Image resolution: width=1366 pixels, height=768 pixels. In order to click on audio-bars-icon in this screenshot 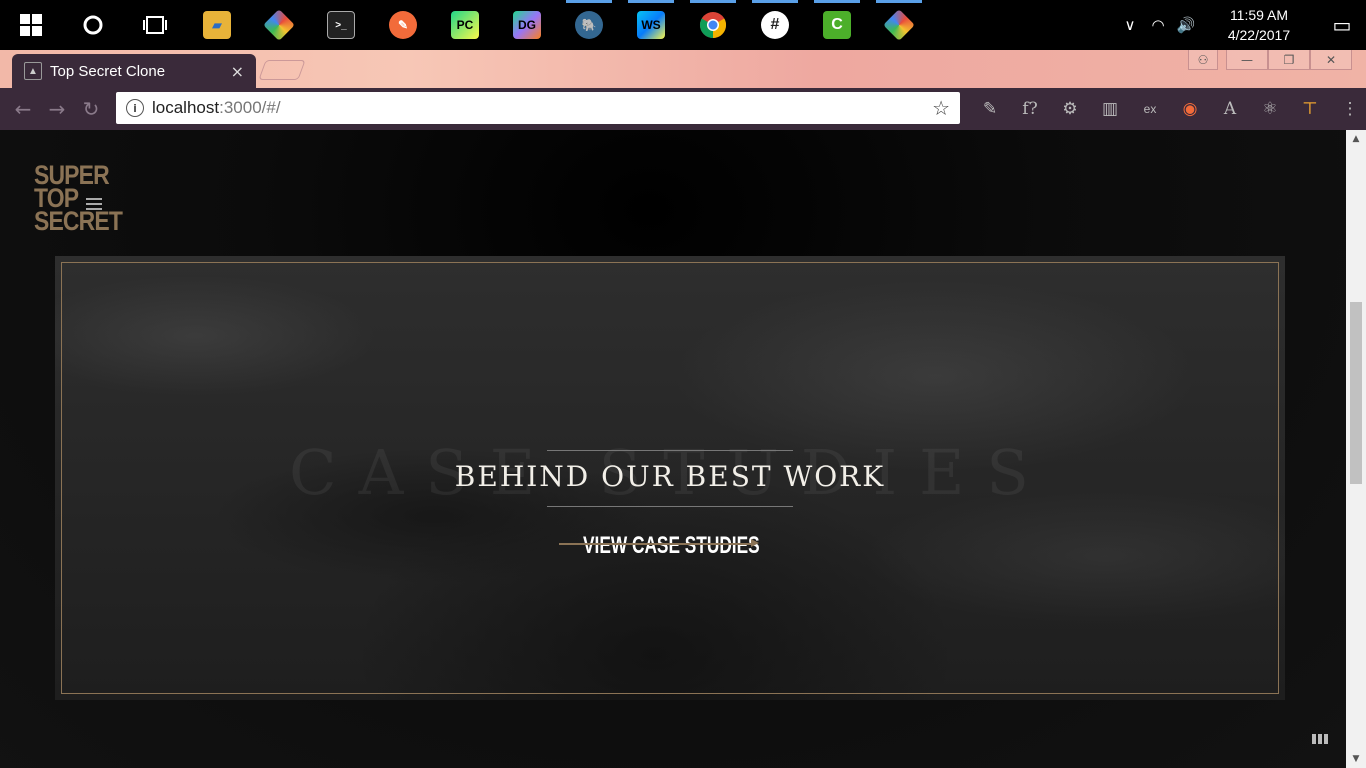, I will do `click(1319, 739)`.